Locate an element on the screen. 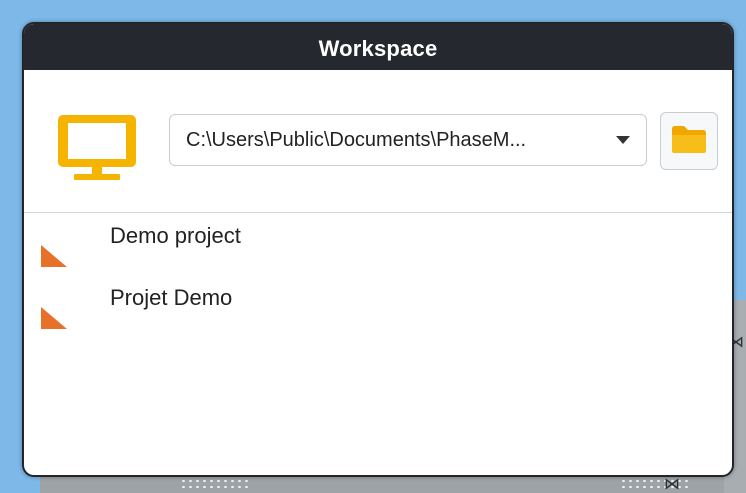 This screenshot has width=746, height=493. browse-folder-button is located at coordinates (689, 141).